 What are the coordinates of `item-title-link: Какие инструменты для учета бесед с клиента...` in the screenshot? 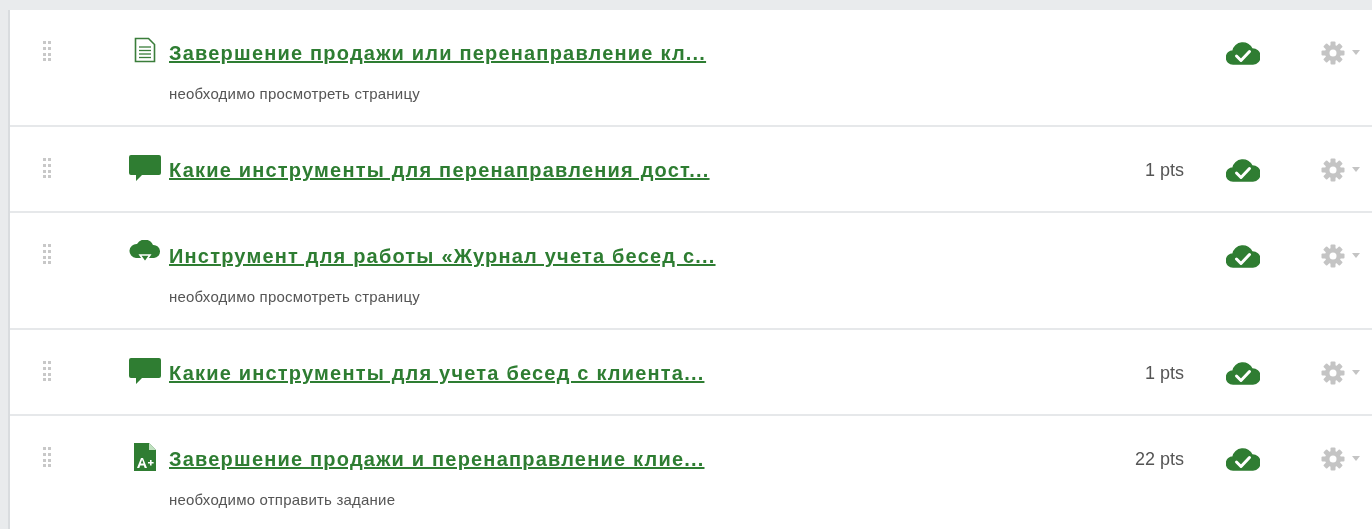 It's located at (437, 373).